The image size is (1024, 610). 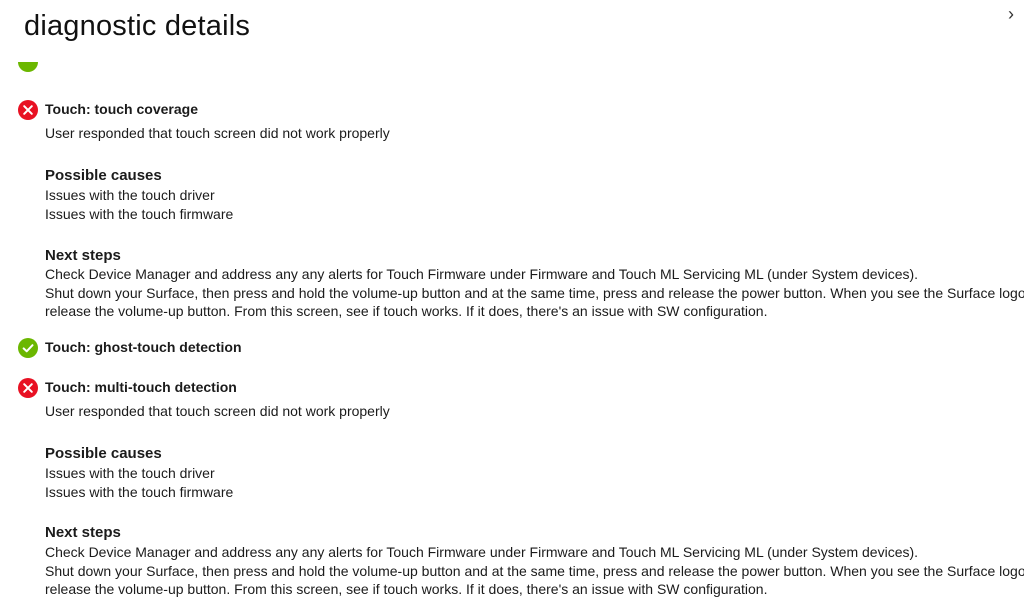 I want to click on close-button: ›, so click(x=1016, y=14).